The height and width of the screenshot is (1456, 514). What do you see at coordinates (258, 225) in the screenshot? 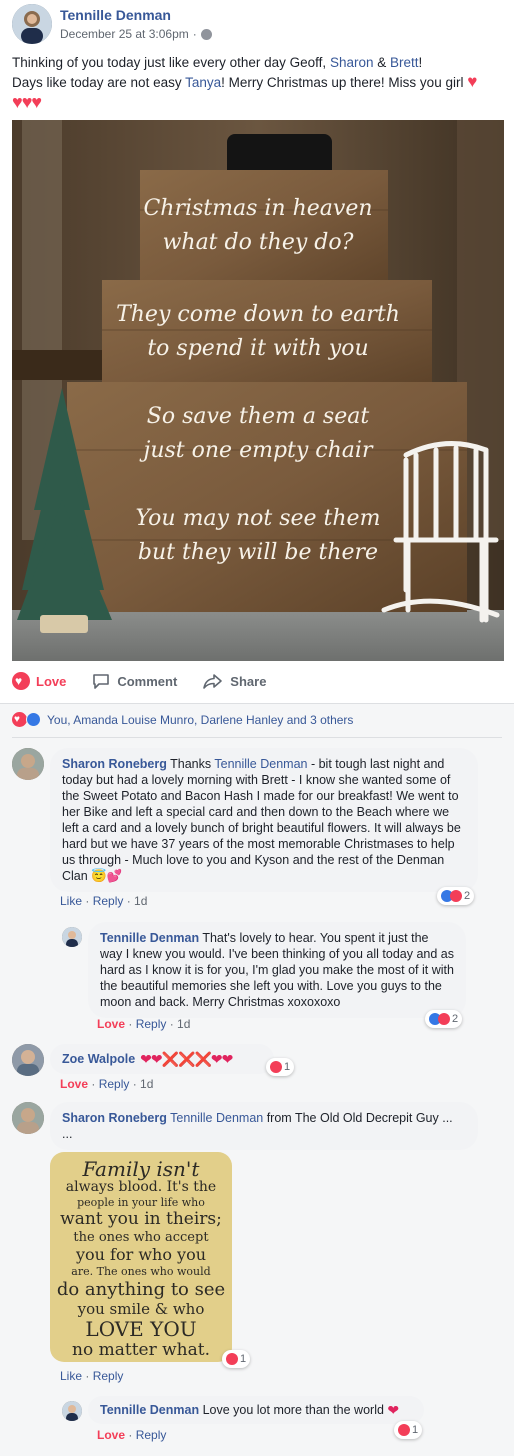
I see `sign-verse-1: Christmas in heaven what do they do?` at bounding box center [258, 225].